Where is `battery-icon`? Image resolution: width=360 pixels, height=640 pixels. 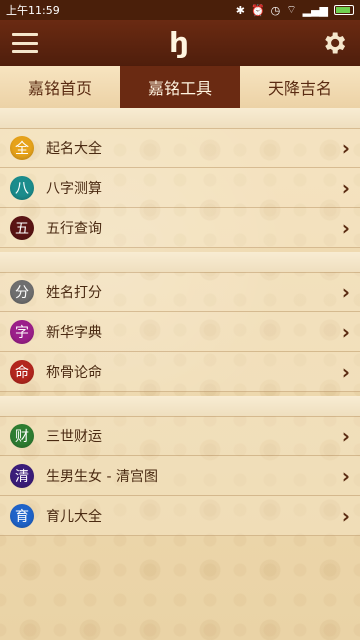
battery-icon is located at coordinates (344, 10).